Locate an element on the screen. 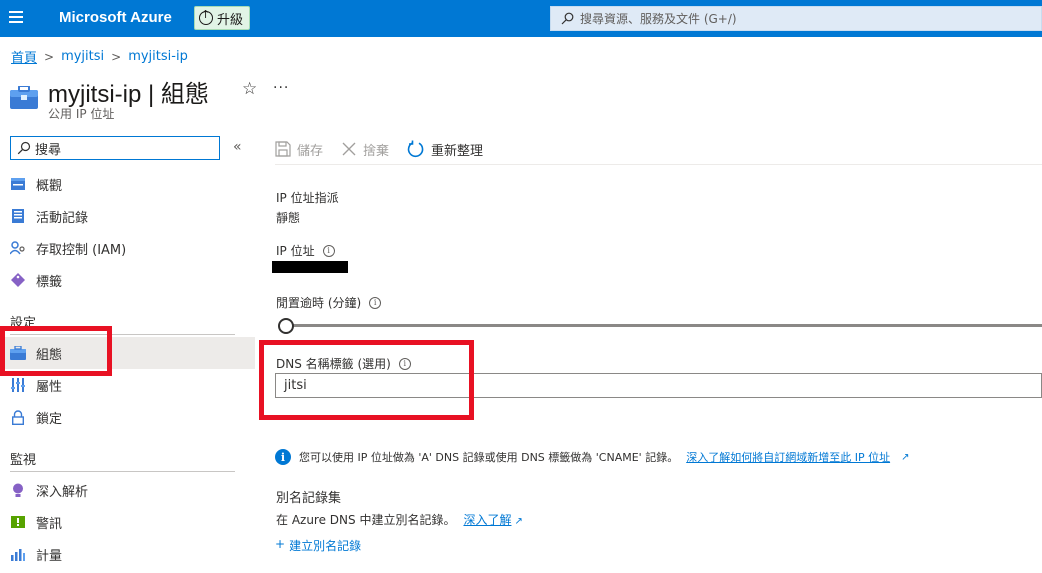  discard-label: 捨棄 is located at coordinates (376, 151).